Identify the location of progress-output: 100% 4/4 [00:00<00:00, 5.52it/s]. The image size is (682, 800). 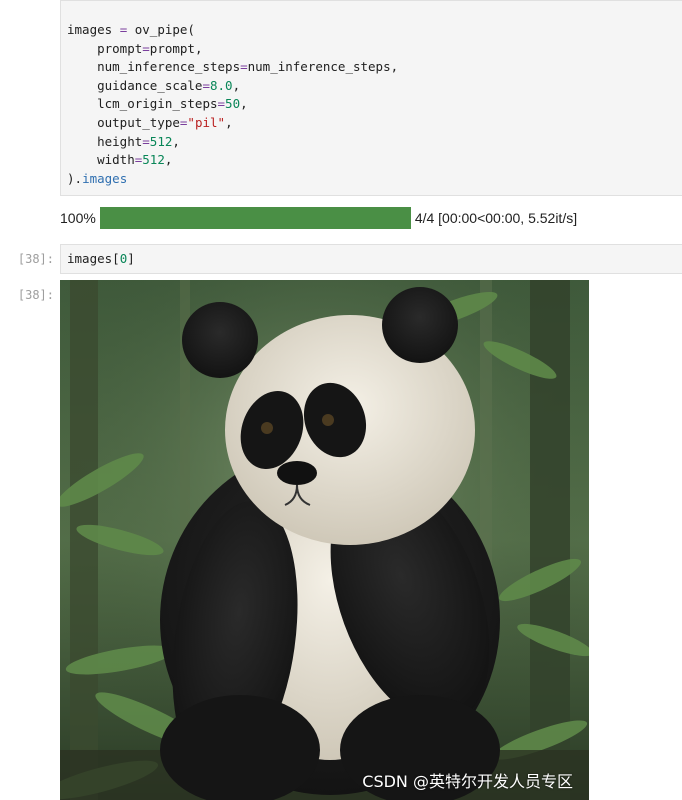
(370, 218).